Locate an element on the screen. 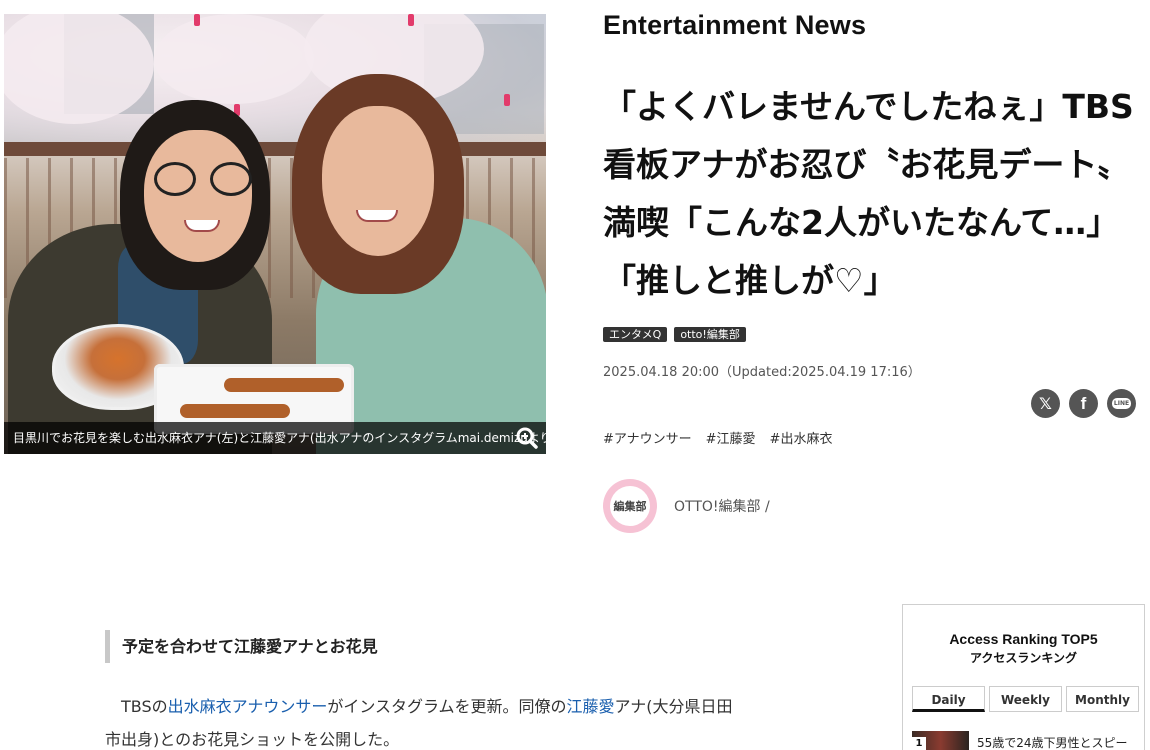  line-icon-label: LINE is located at coordinates (1121, 403).